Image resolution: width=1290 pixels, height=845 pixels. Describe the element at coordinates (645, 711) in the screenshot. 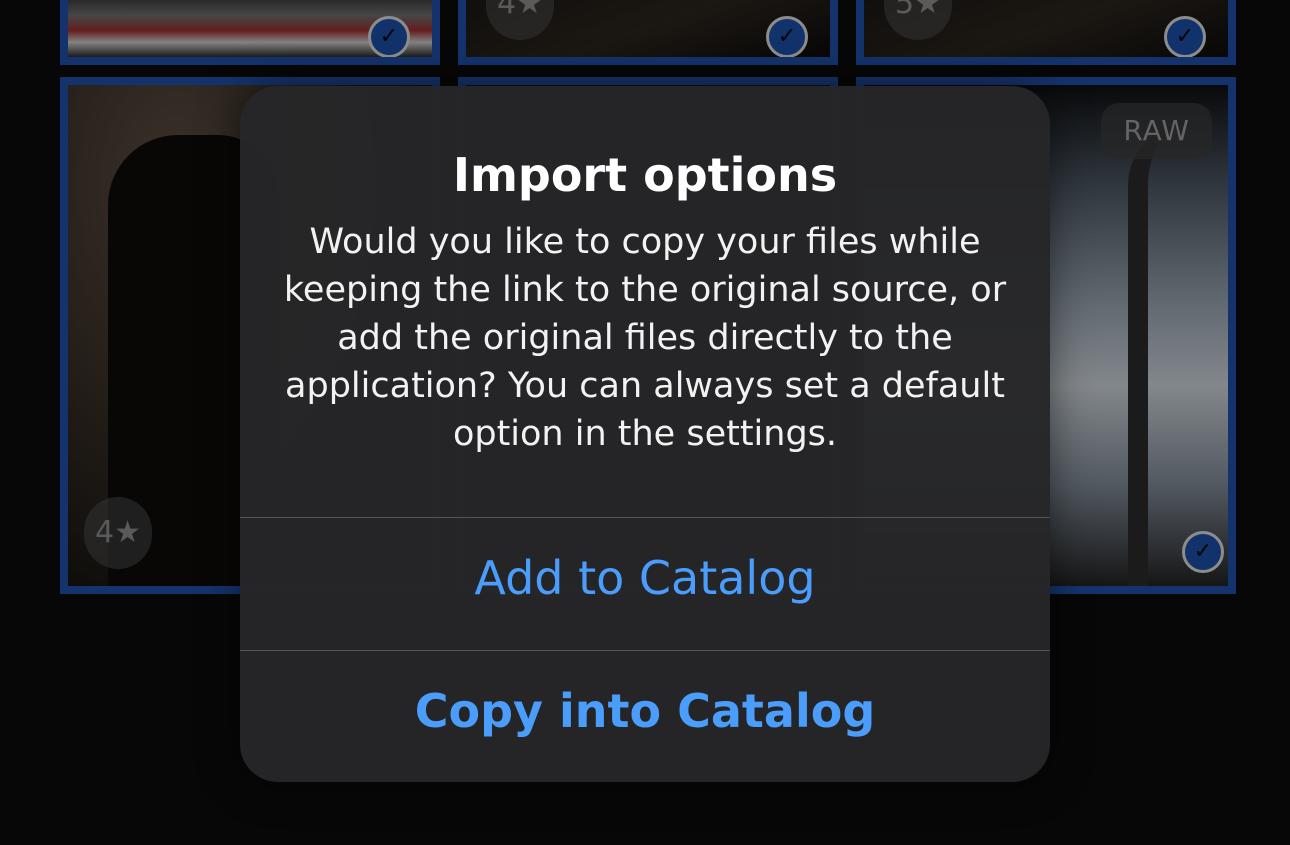

I see `copy-into-catalog-button: Copy into Catalog` at that location.